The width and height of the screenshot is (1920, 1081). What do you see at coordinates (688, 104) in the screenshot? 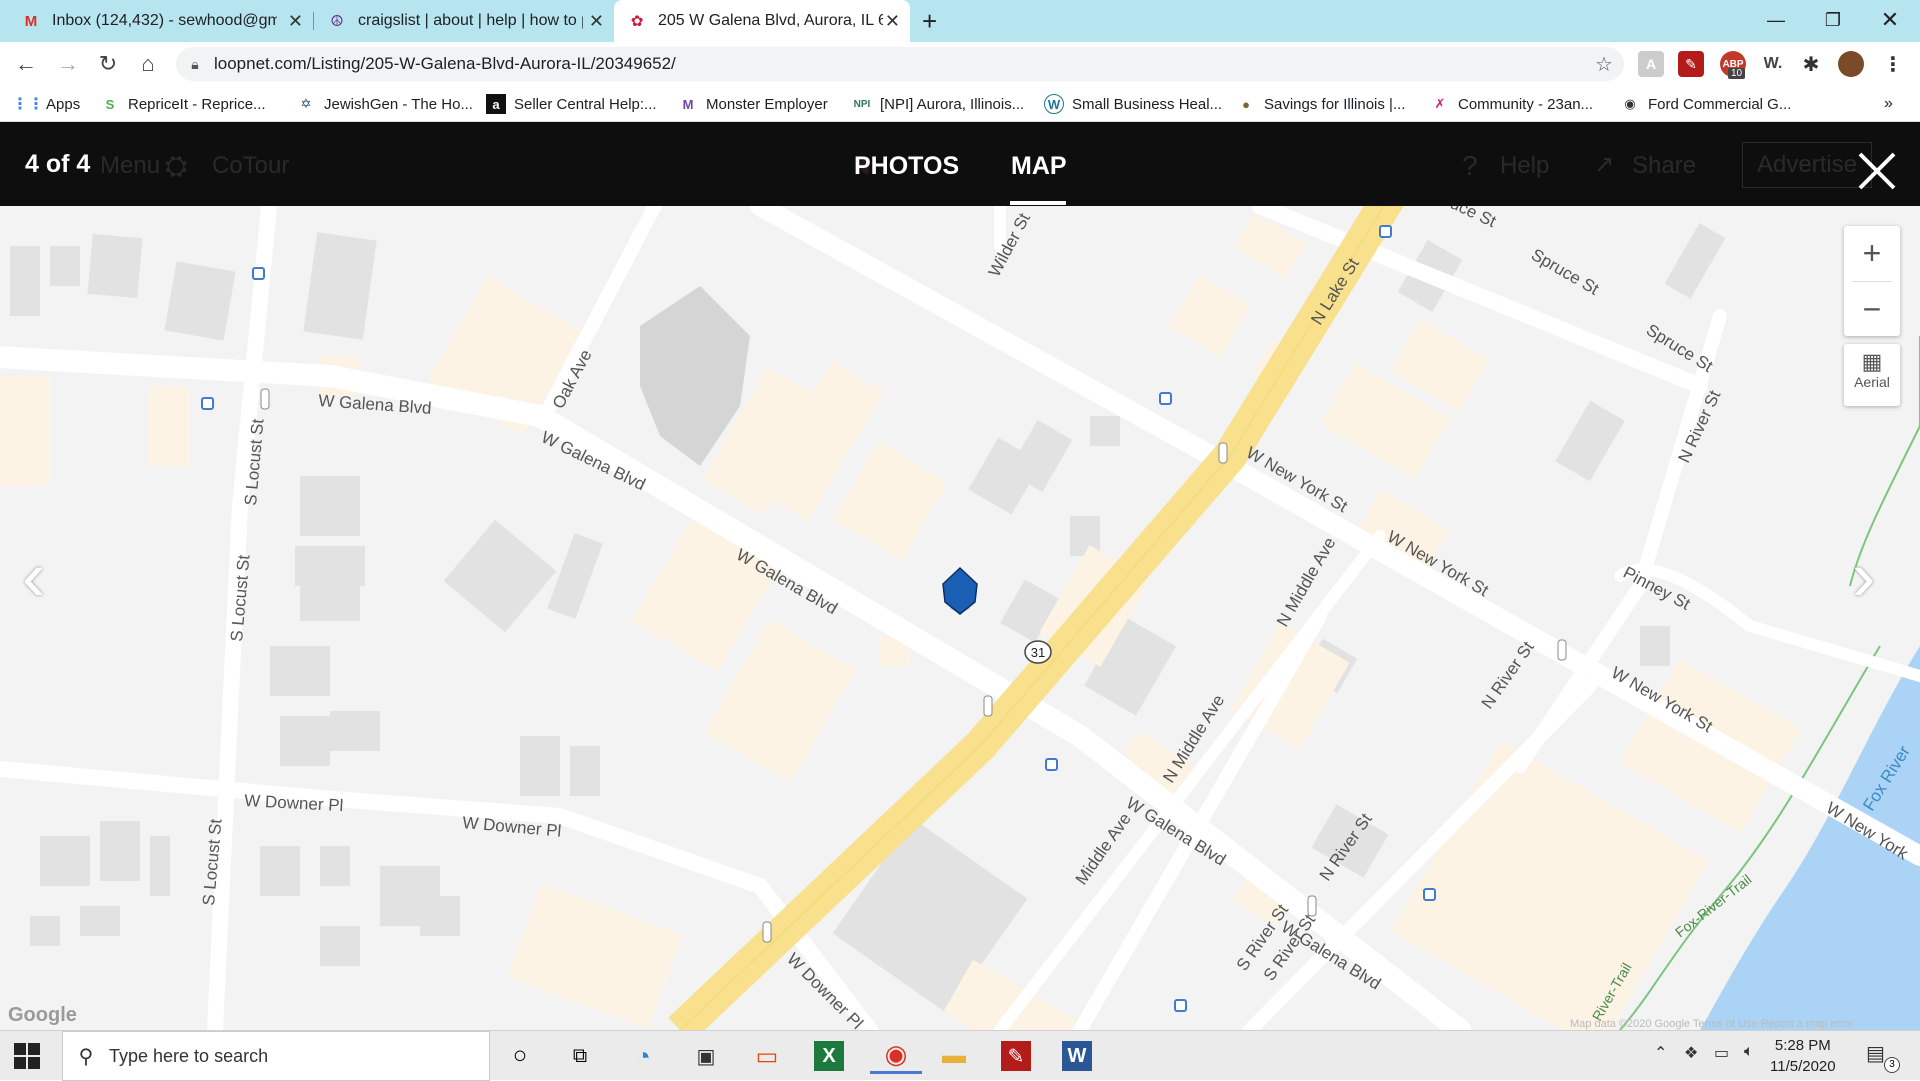
I see `monster-icon: M` at bounding box center [688, 104].